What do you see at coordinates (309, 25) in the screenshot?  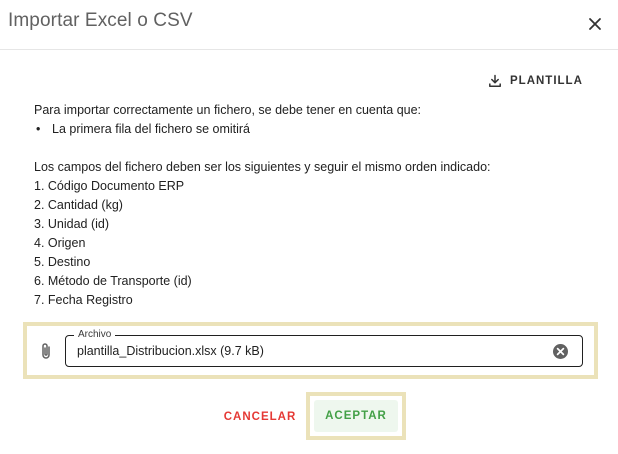 I see `dialog-header: Importar Excel o CSV` at bounding box center [309, 25].